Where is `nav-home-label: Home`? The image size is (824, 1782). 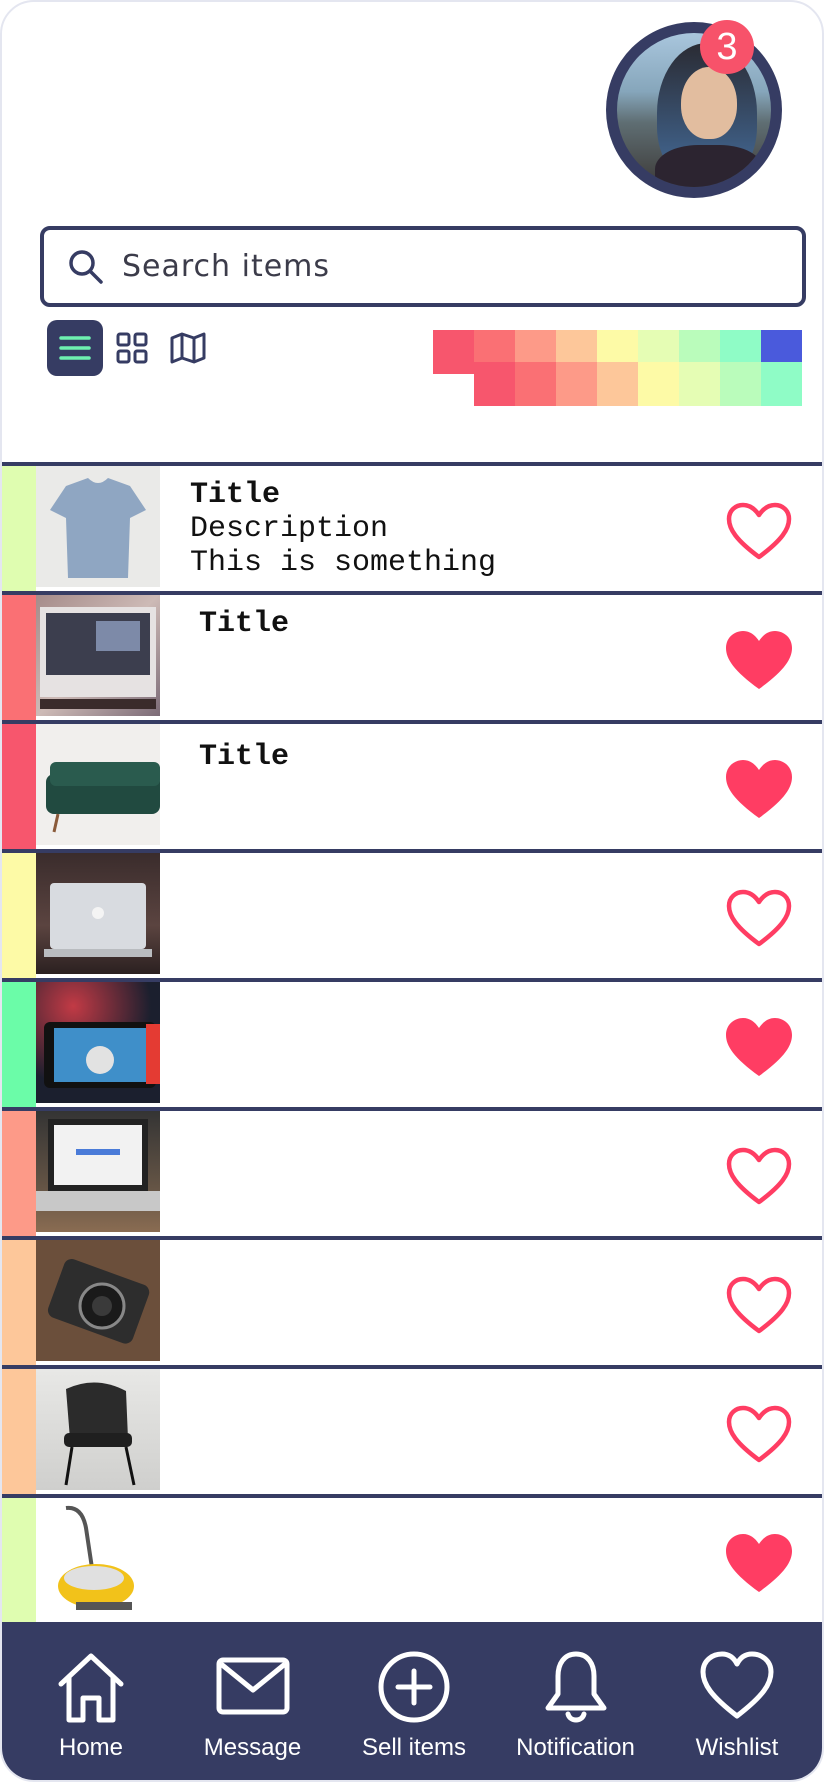 nav-home-label: Home is located at coordinates (91, 1747).